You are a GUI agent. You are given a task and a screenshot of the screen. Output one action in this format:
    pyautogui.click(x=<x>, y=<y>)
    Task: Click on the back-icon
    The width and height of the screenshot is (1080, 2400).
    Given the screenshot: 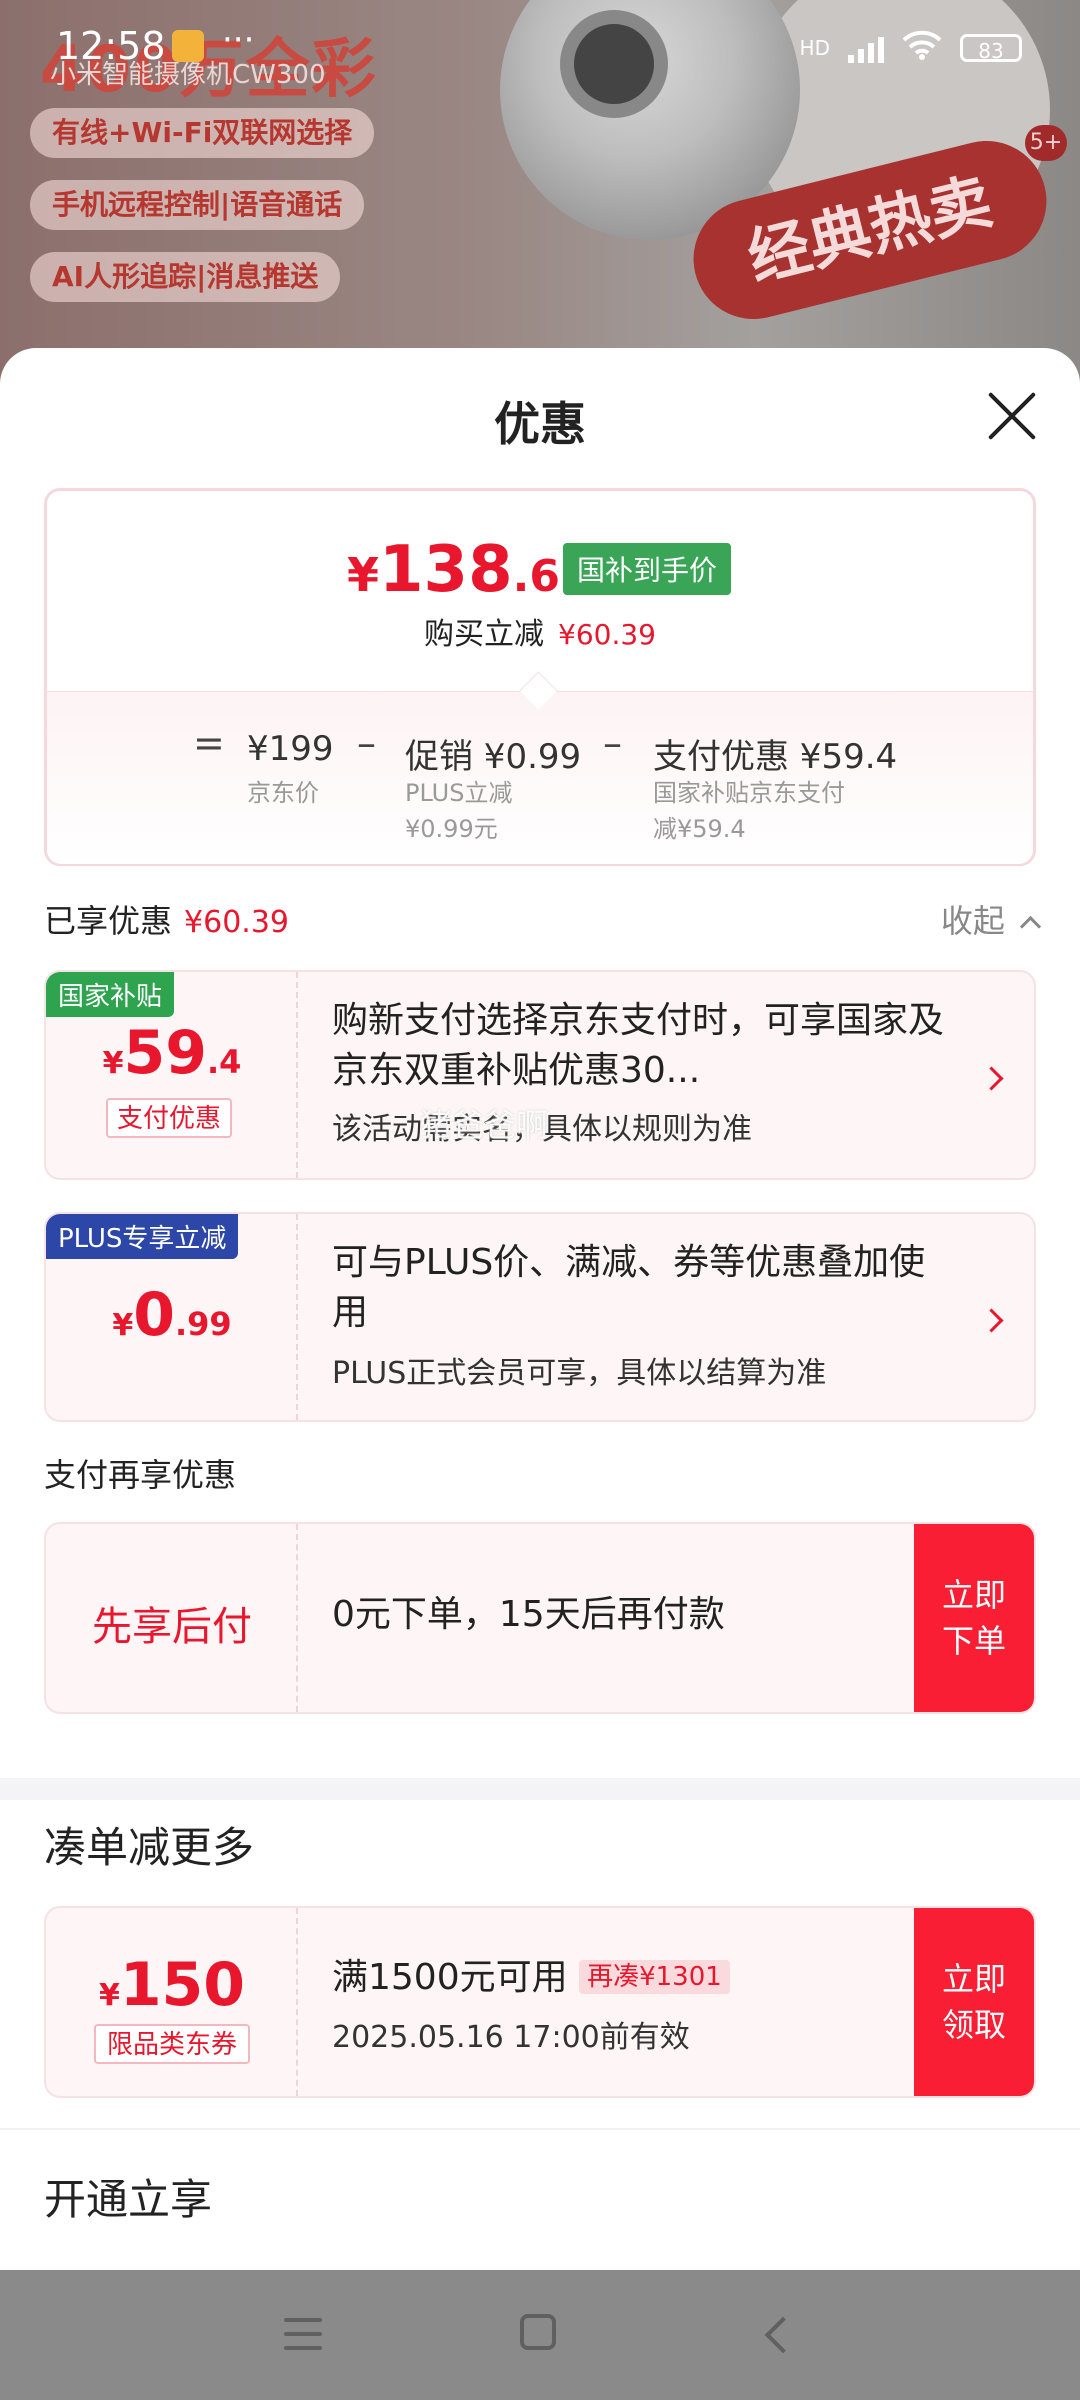 What is the action you would take?
    pyautogui.click(x=783, y=2335)
    